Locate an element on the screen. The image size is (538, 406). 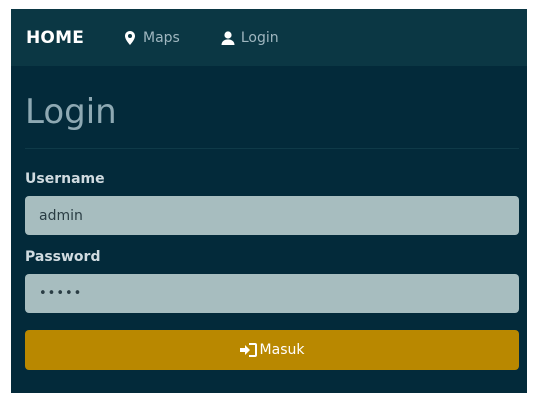
nav-link-login-label: Login is located at coordinates (259, 37).